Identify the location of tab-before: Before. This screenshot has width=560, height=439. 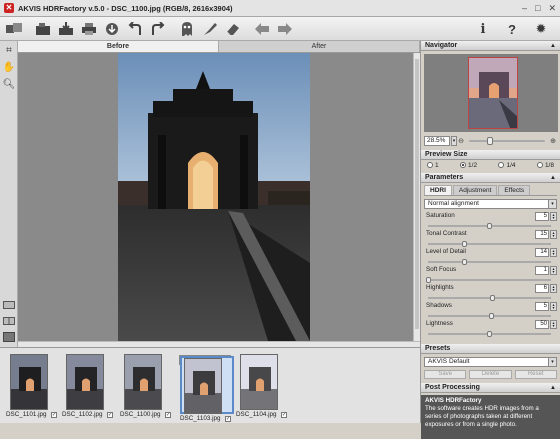
(118, 46).